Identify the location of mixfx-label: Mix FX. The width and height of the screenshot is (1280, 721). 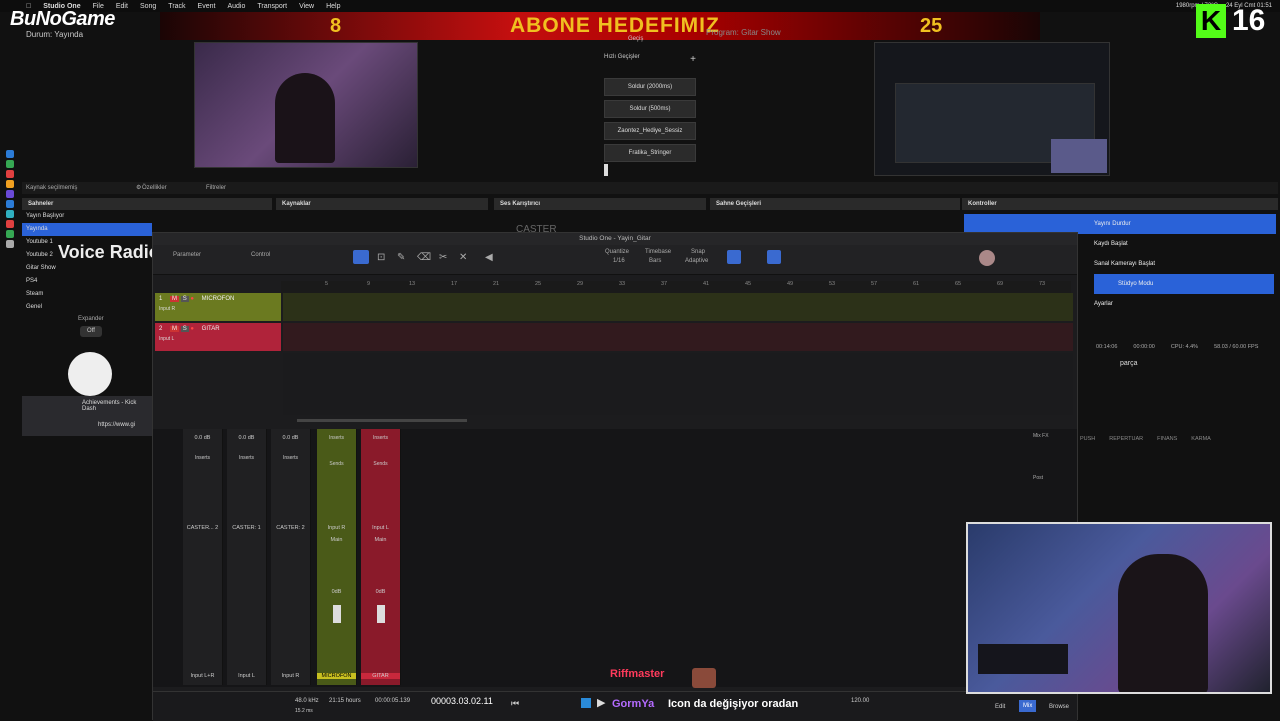
(1053, 436).